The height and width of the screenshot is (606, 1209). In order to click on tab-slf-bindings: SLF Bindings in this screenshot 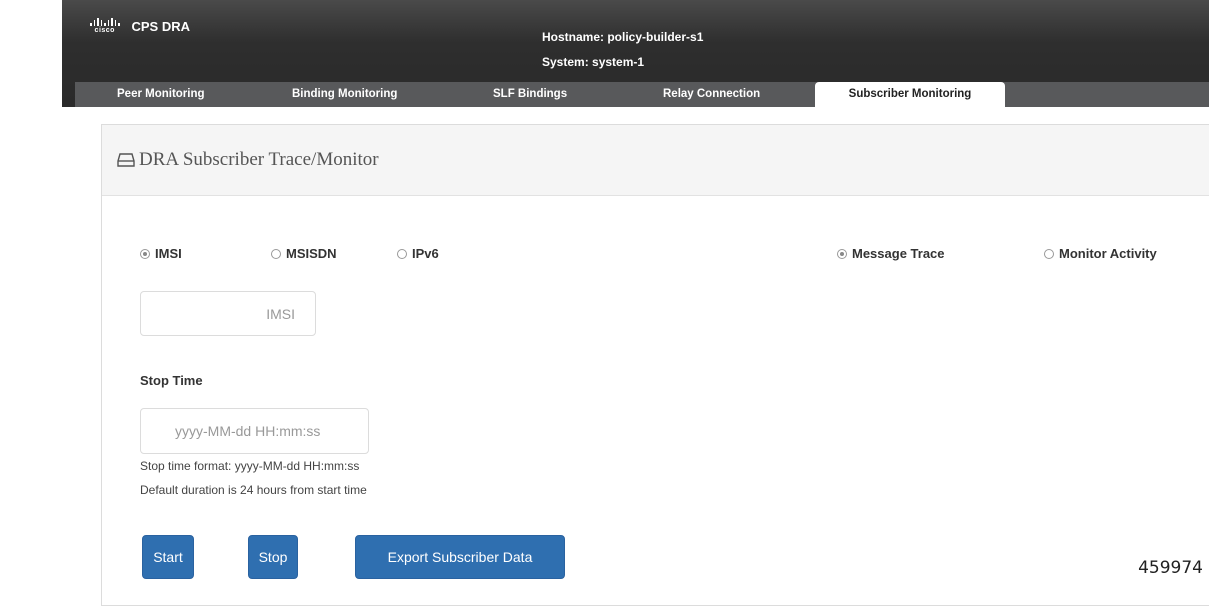, I will do `click(530, 94)`.